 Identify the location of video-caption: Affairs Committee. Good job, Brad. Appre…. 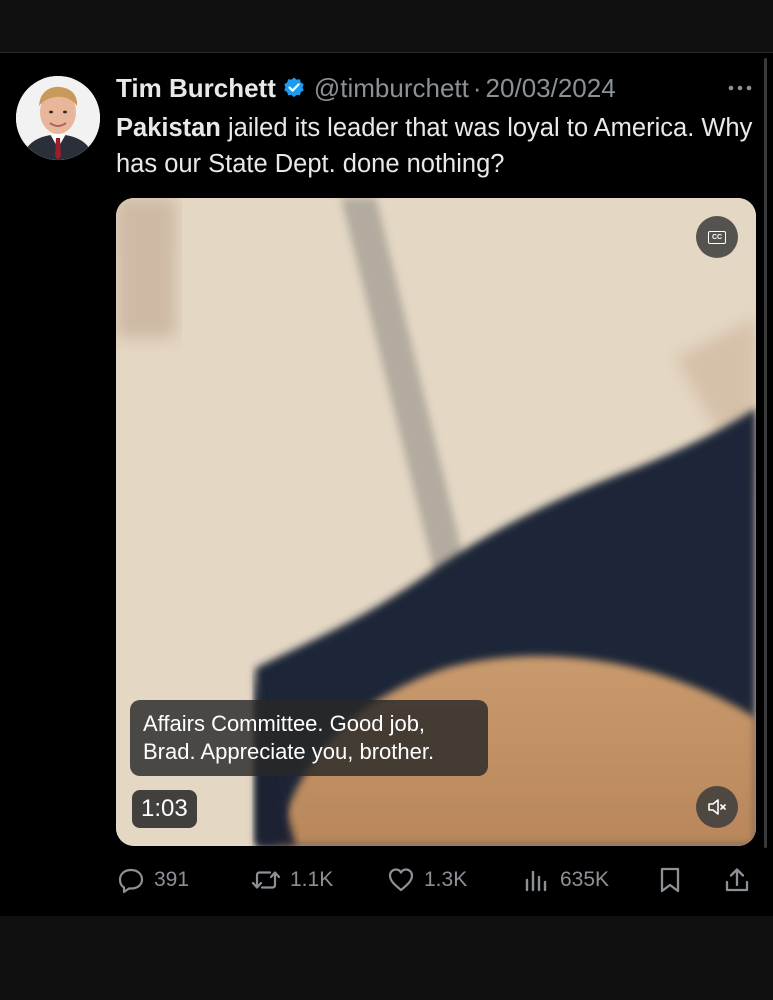
(309, 738).